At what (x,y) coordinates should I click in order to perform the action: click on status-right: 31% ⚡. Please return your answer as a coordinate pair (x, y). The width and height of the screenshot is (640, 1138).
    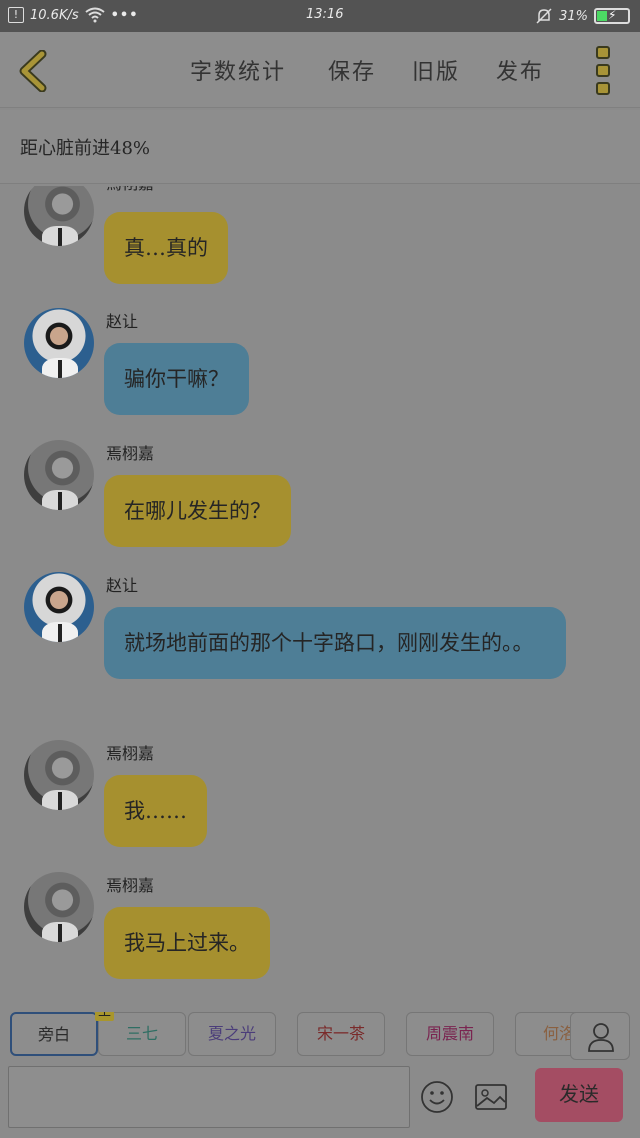
    Looking at the image, I should click on (582, 16).